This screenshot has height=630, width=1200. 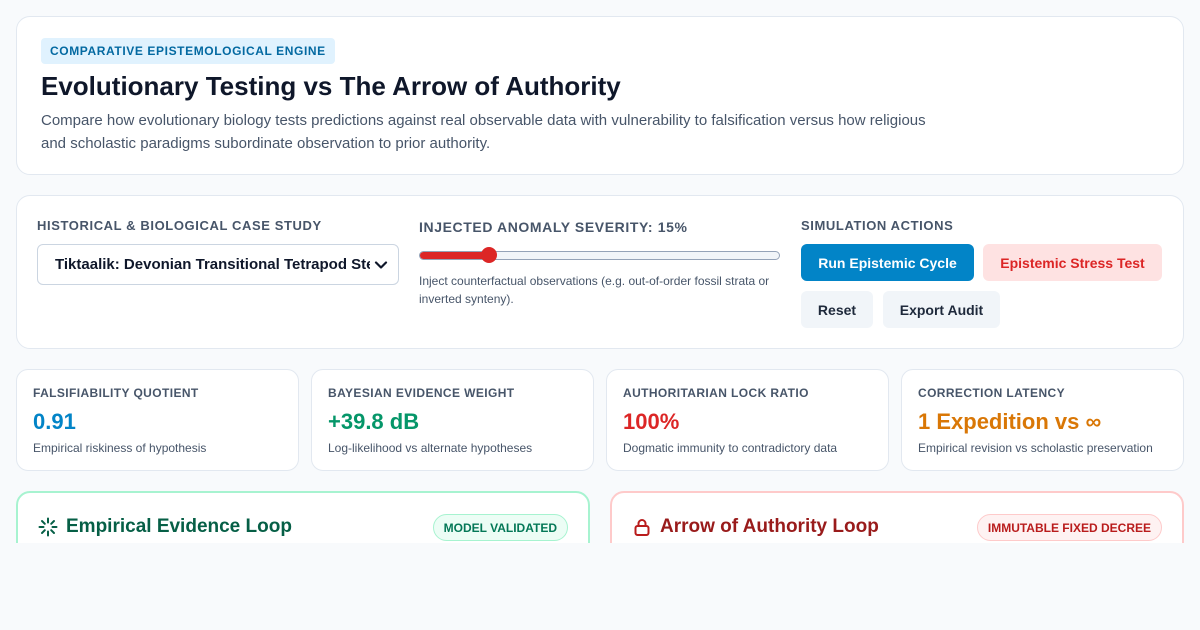 I want to click on authority-loop-title: Arrow of Authority Loop, so click(x=755, y=527).